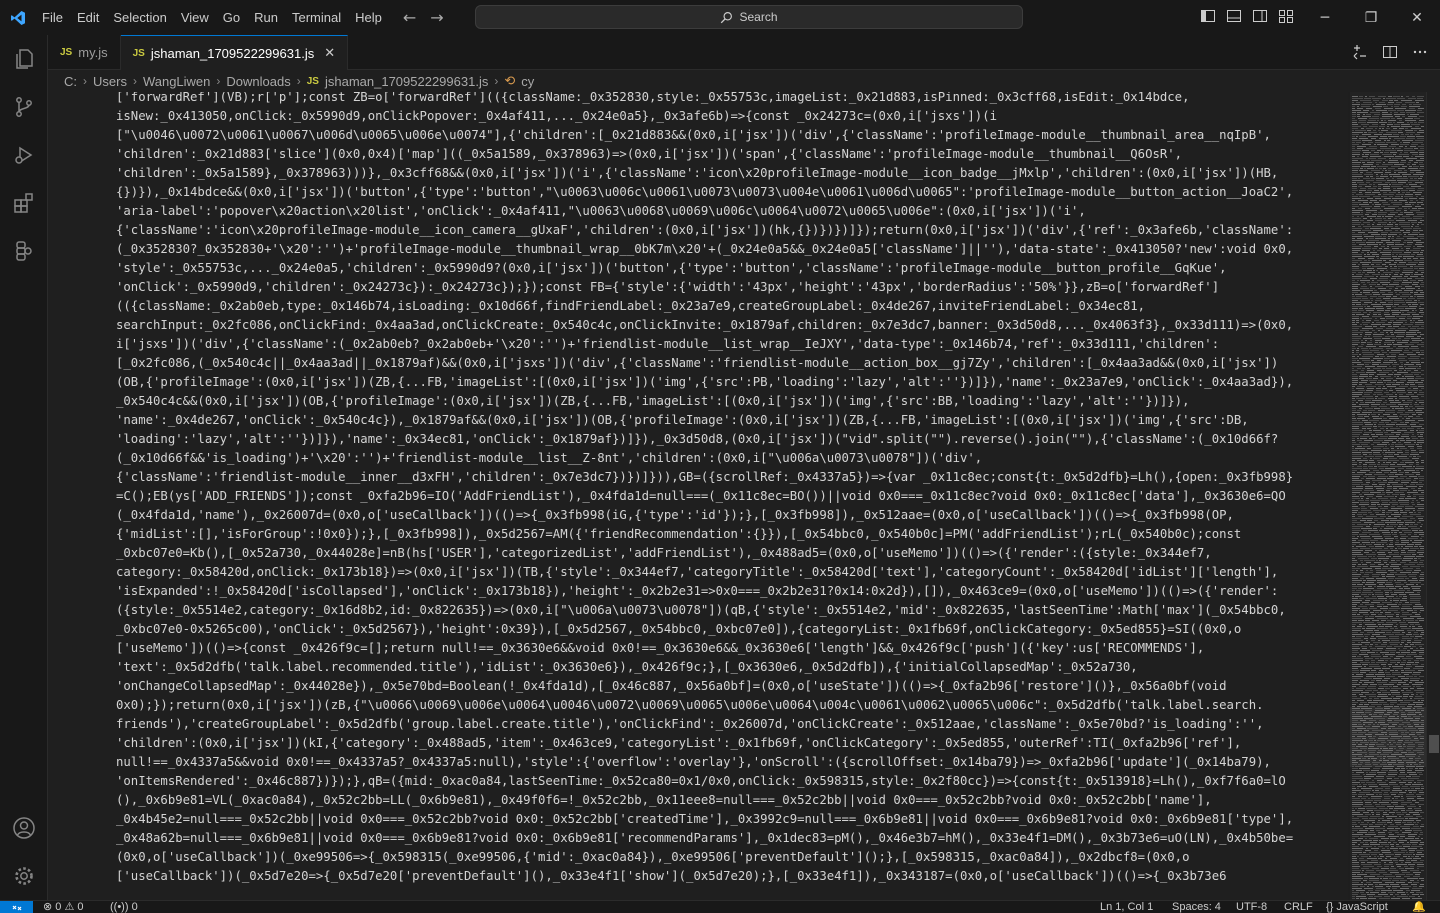 The height and width of the screenshot is (913, 1440). I want to click on close-icon: ✕, so click(1417, 17).